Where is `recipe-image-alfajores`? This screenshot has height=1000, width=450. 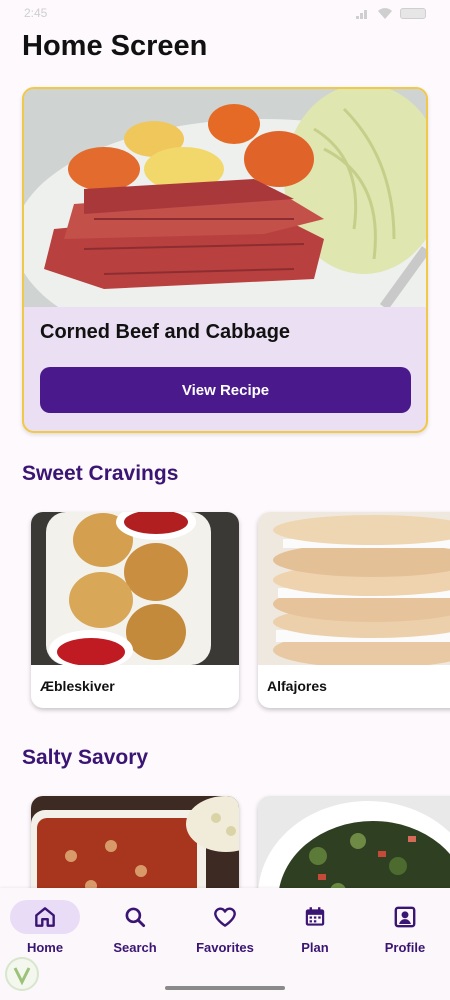
recipe-image-alfajores is located at coordinates (354, 588).